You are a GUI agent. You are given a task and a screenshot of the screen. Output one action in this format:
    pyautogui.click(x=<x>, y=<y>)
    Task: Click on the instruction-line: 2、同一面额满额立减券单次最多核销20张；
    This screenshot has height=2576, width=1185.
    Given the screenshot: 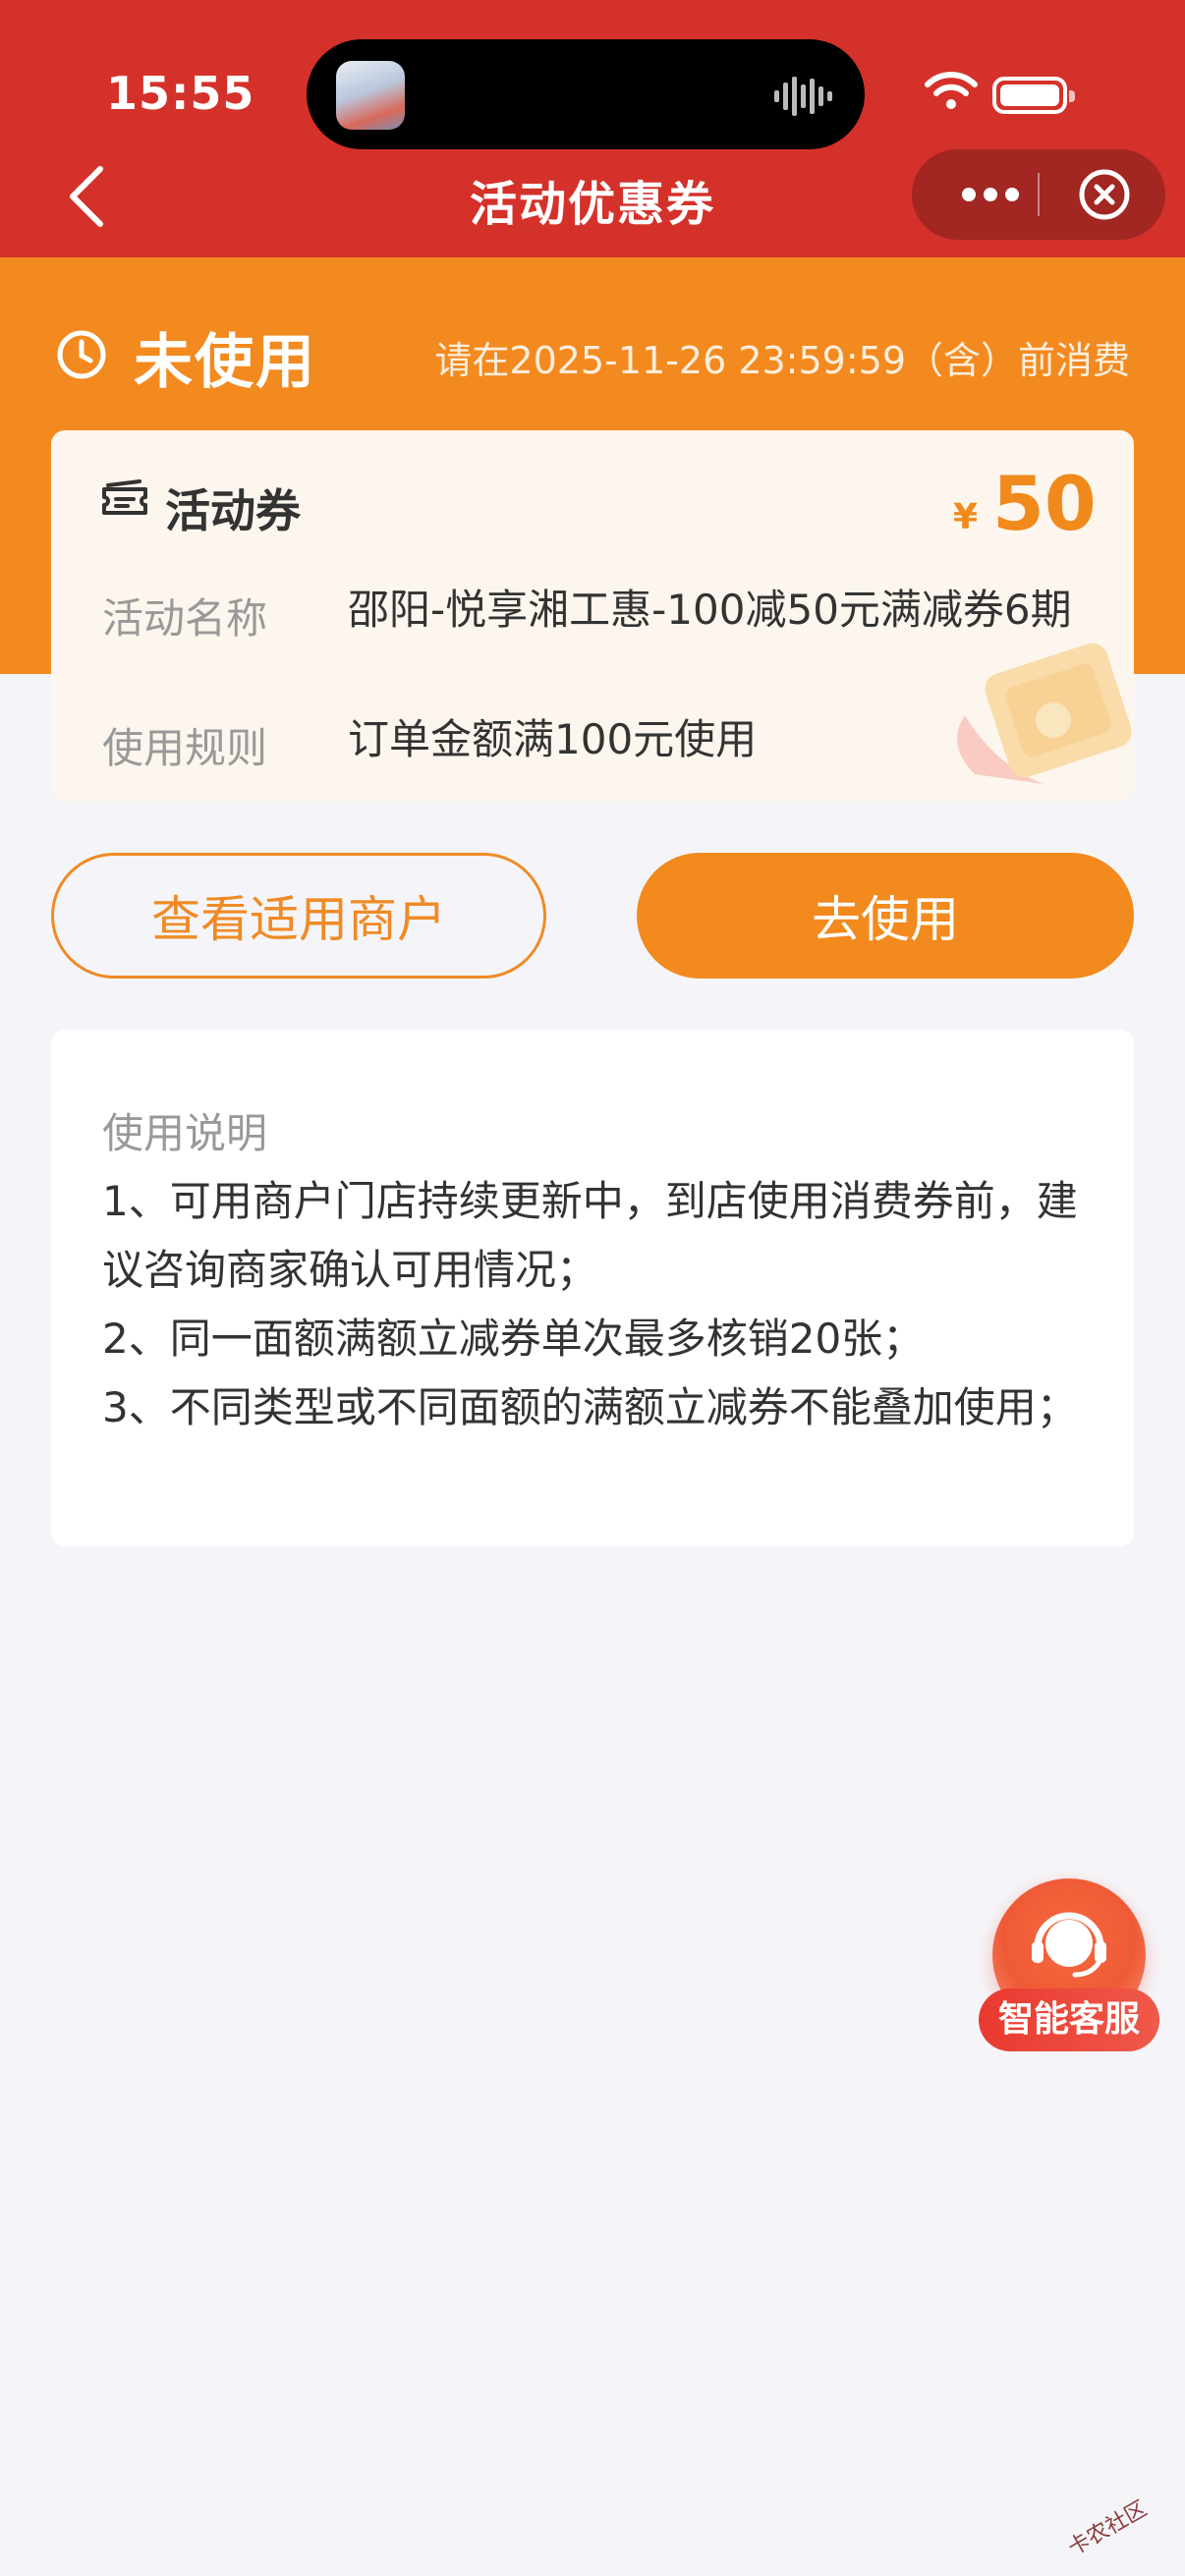 What is the action you would take?
    pyautogui.click(x=513, y=1339)
    